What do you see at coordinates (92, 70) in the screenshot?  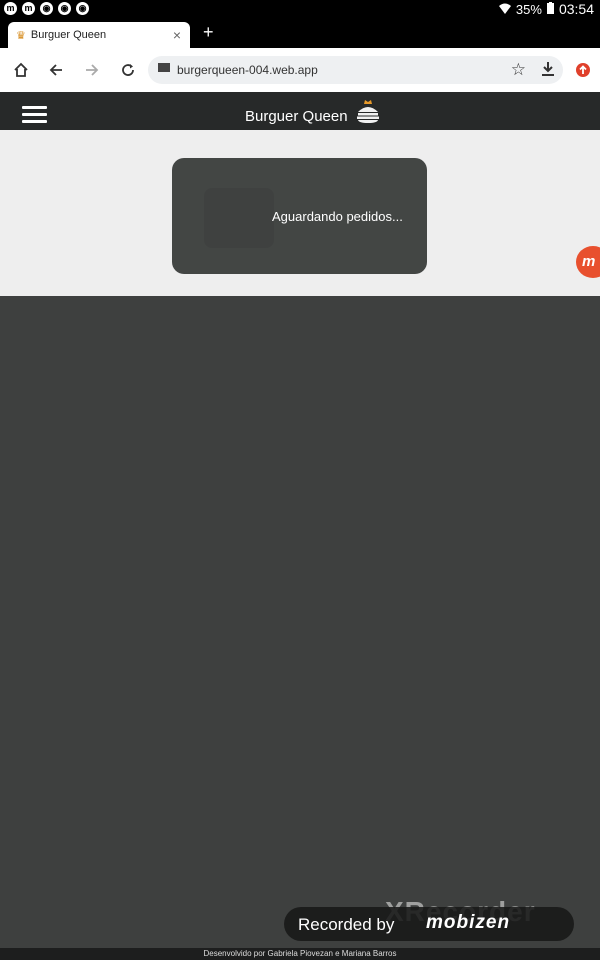 I see `forward-icon` at bounding box center [92, 70].